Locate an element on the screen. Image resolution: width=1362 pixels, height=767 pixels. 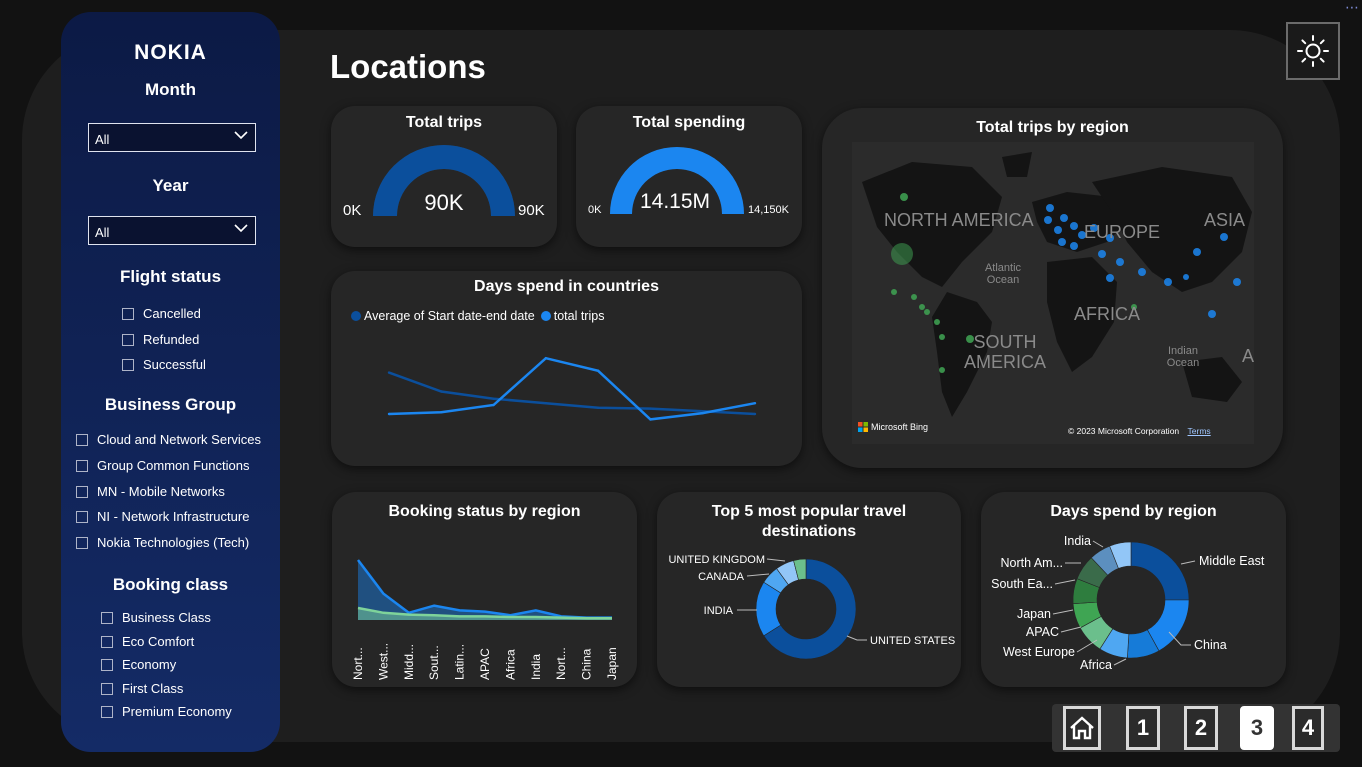
month-dropdown-value: All is located at coordinates (102, 139).